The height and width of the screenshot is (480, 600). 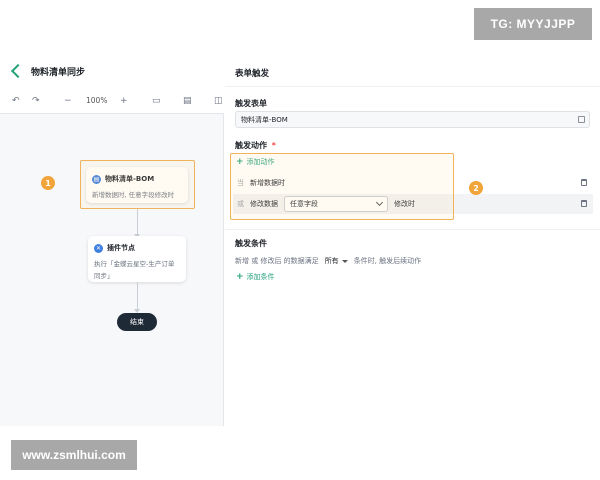 I want to click on panel-heading: 表单触发, so click(x=252, y=74).